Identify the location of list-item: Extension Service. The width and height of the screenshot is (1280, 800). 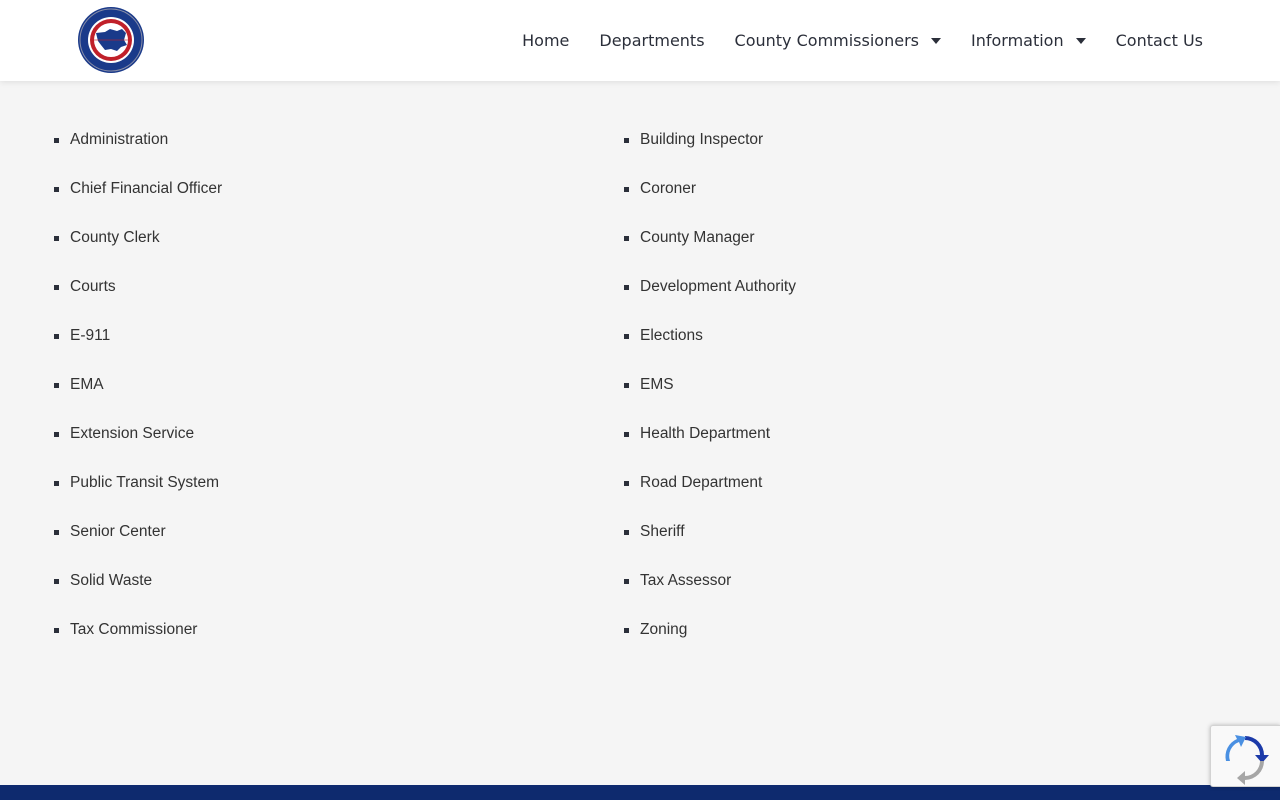
(138, 447).